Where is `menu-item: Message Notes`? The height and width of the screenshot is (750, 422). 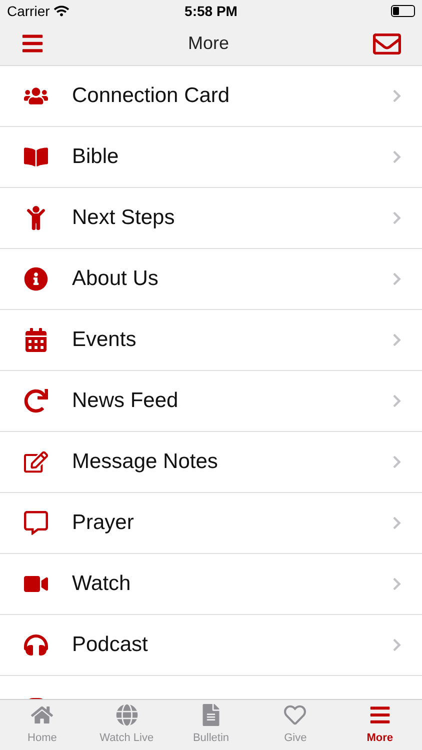 menu-item: Message Notes is located at coordinates (211, 462).